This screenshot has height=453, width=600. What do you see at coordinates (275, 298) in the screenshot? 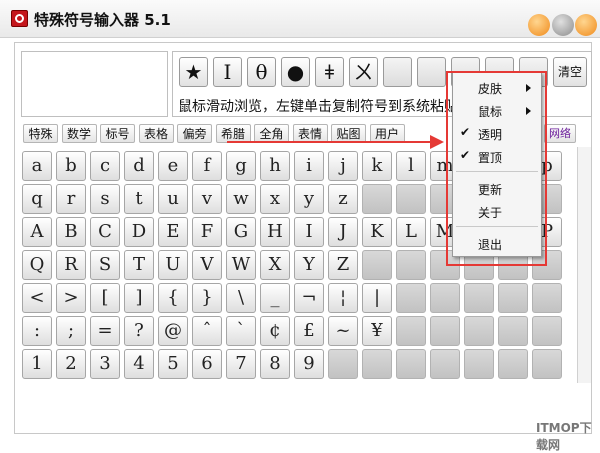
I see `symbol-key: _` at bounding box center [275, 298].